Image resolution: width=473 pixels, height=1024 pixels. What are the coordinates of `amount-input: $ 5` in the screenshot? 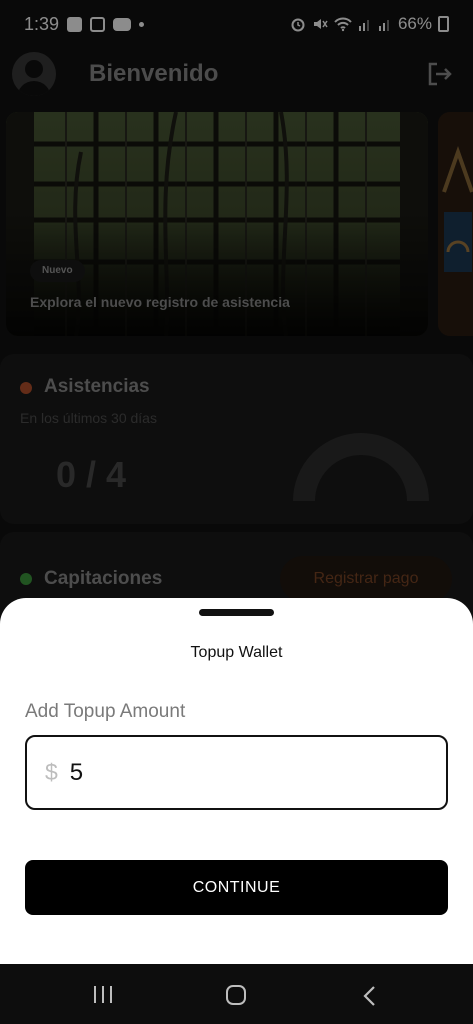 It's located at (236, 772).